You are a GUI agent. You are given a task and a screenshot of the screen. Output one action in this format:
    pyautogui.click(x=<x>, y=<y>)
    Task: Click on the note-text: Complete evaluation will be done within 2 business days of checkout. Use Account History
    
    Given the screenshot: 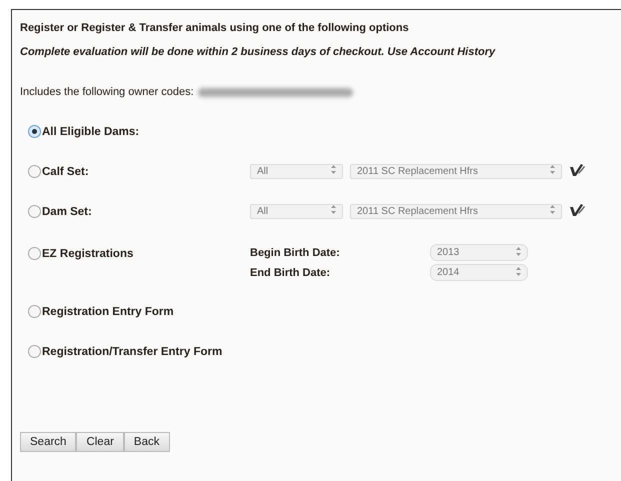 What is the action you would take?
    pyautogui.click(x=258, y=52)
    